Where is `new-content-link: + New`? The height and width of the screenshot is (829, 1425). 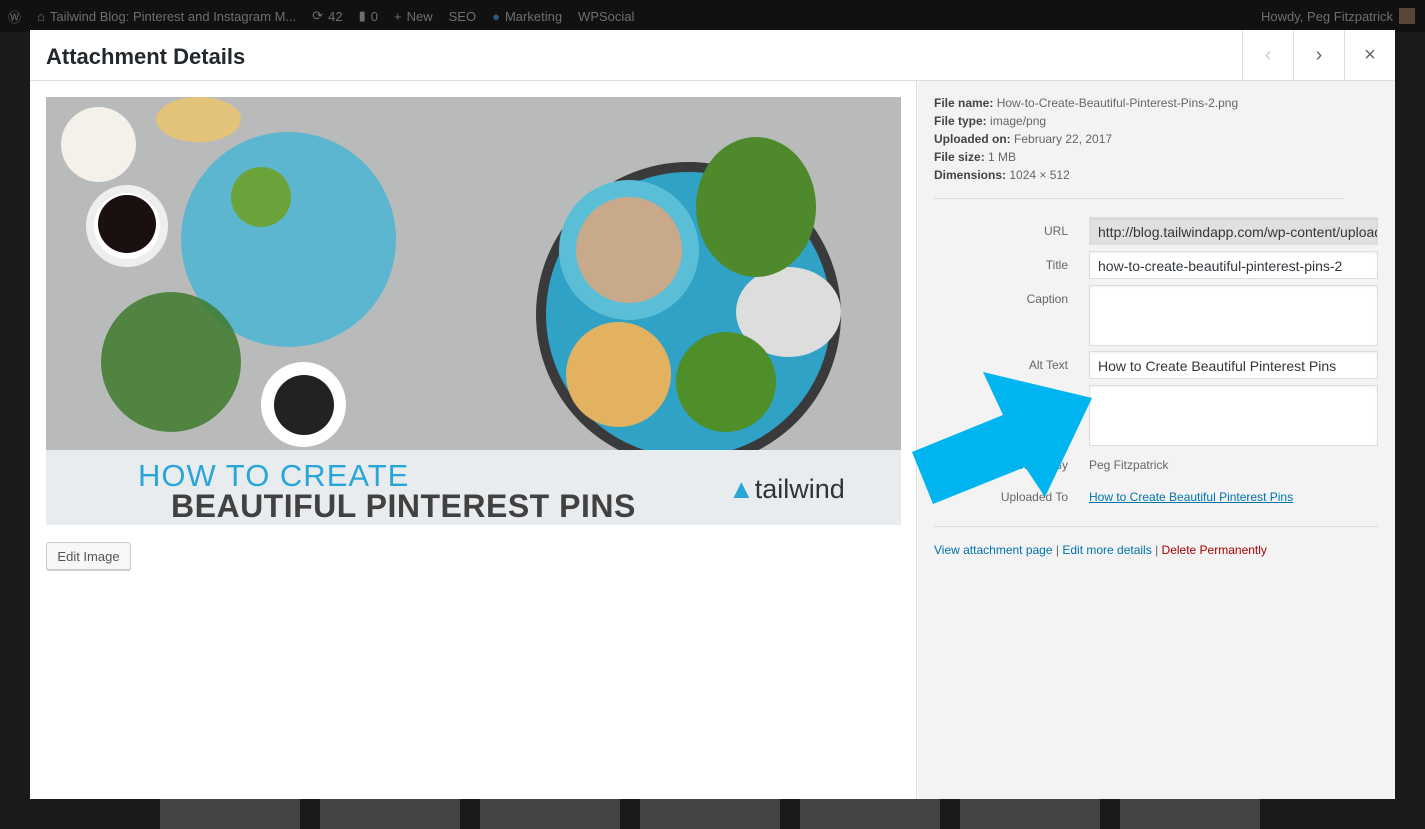
new-content-link: + New is located at coordinates (413, 16).